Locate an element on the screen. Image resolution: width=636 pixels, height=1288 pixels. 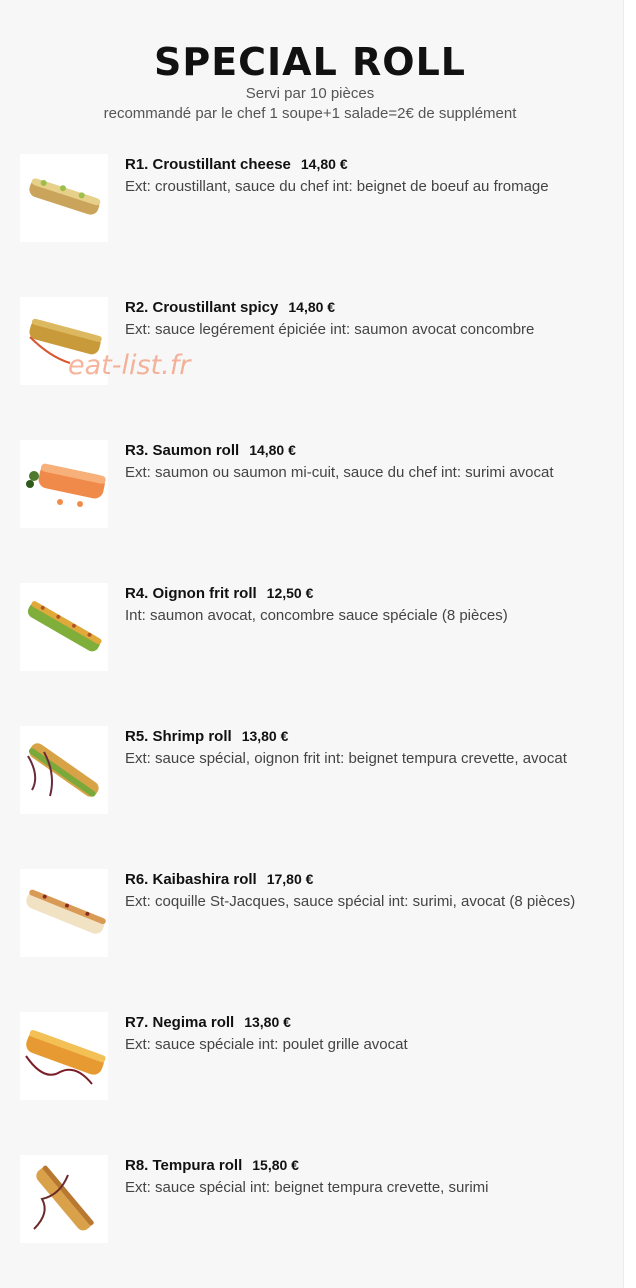
item-name: R7. Negima roll is located at coordinates (180, 1022).